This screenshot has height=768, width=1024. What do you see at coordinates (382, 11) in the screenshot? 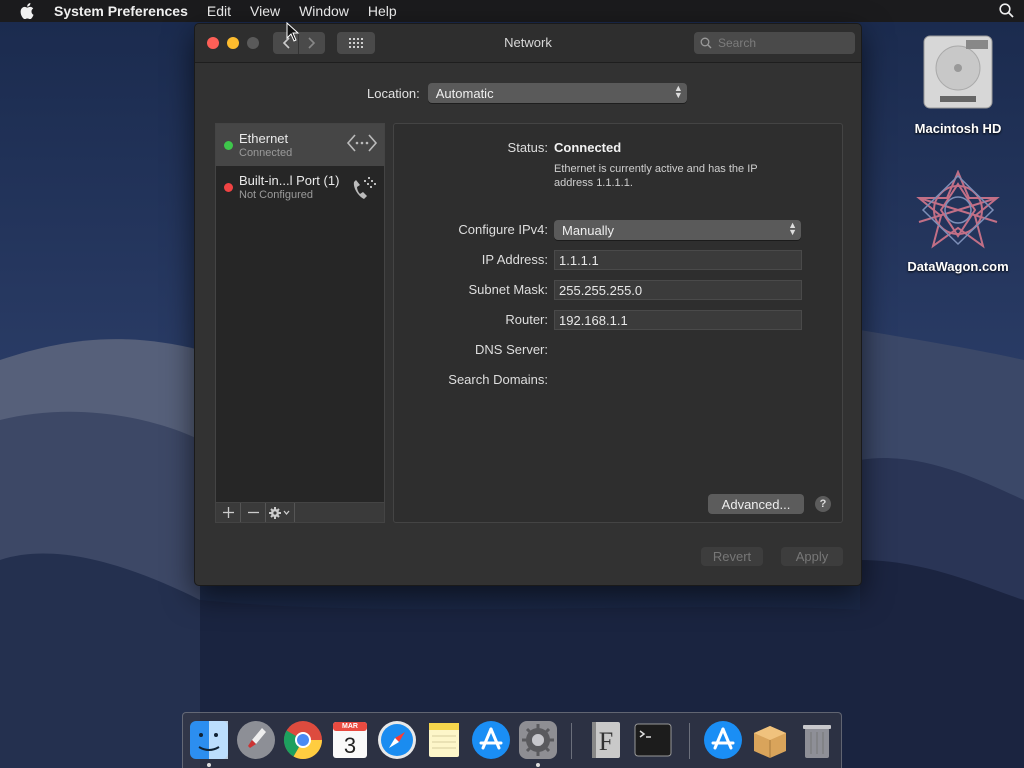
I see `menu-help: Help` at bounding box center [382, 11].